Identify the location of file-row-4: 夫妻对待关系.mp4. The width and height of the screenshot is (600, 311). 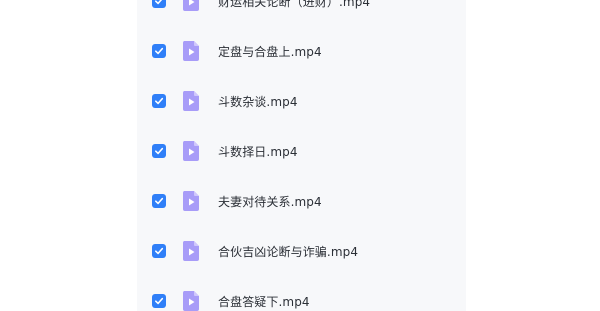
(301, 201).